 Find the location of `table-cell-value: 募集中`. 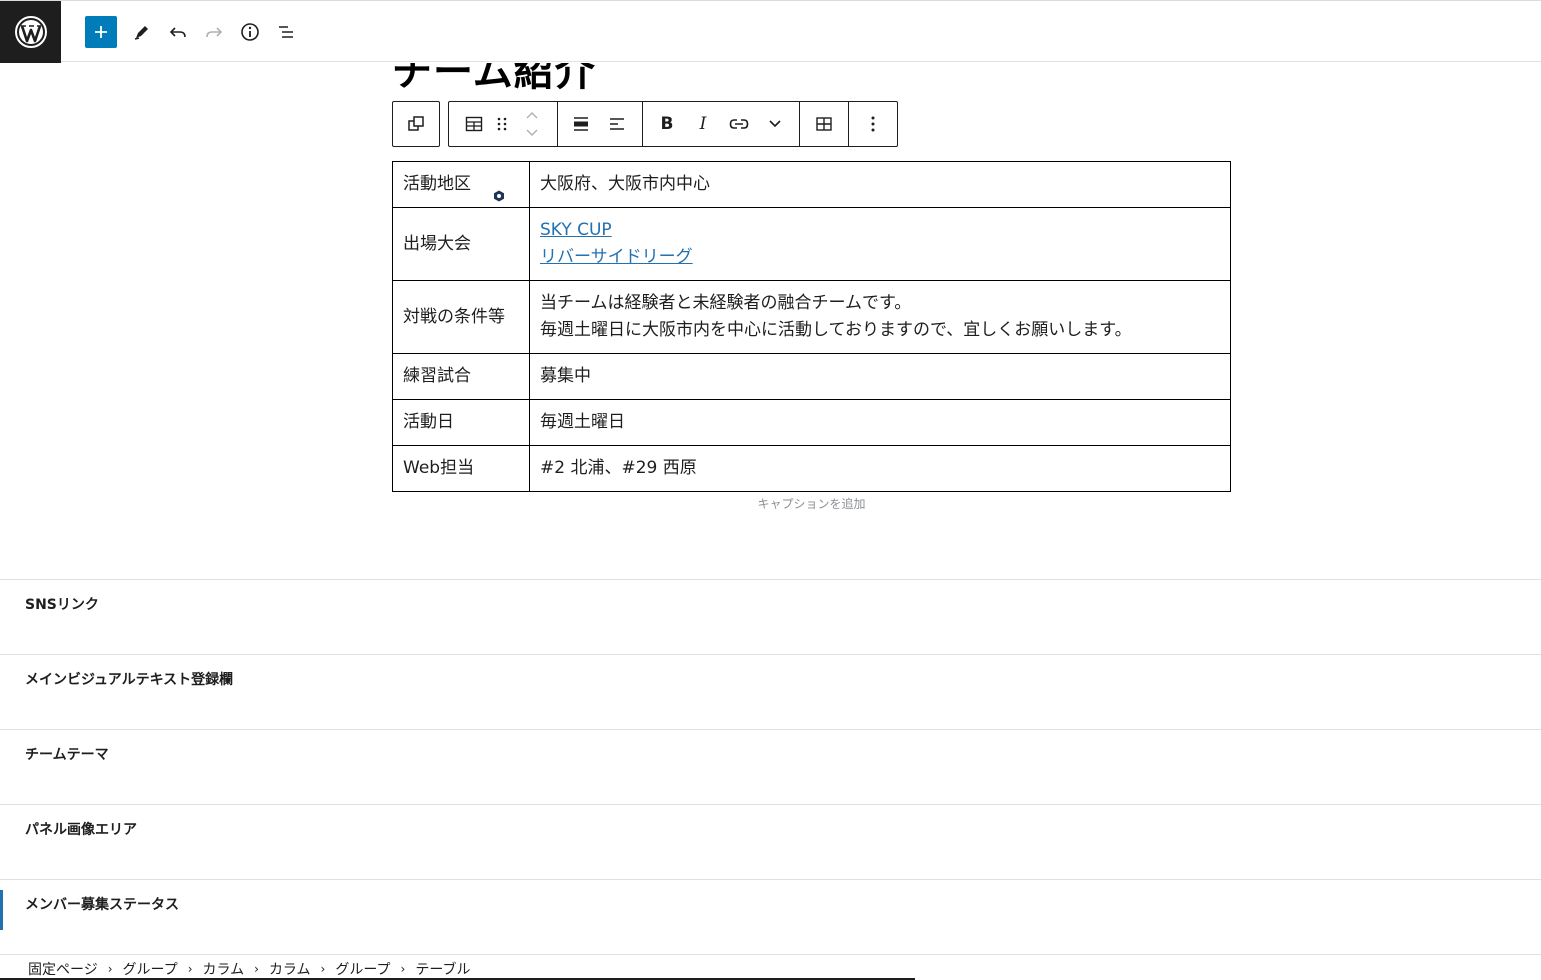

table-cell-value: 募集中 is located at coordinates (880, 376).